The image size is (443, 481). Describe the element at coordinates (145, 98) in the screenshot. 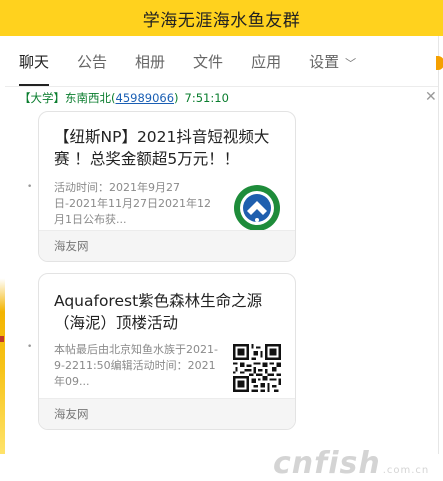

I see `sender-qq-link: 45989066` at that location.